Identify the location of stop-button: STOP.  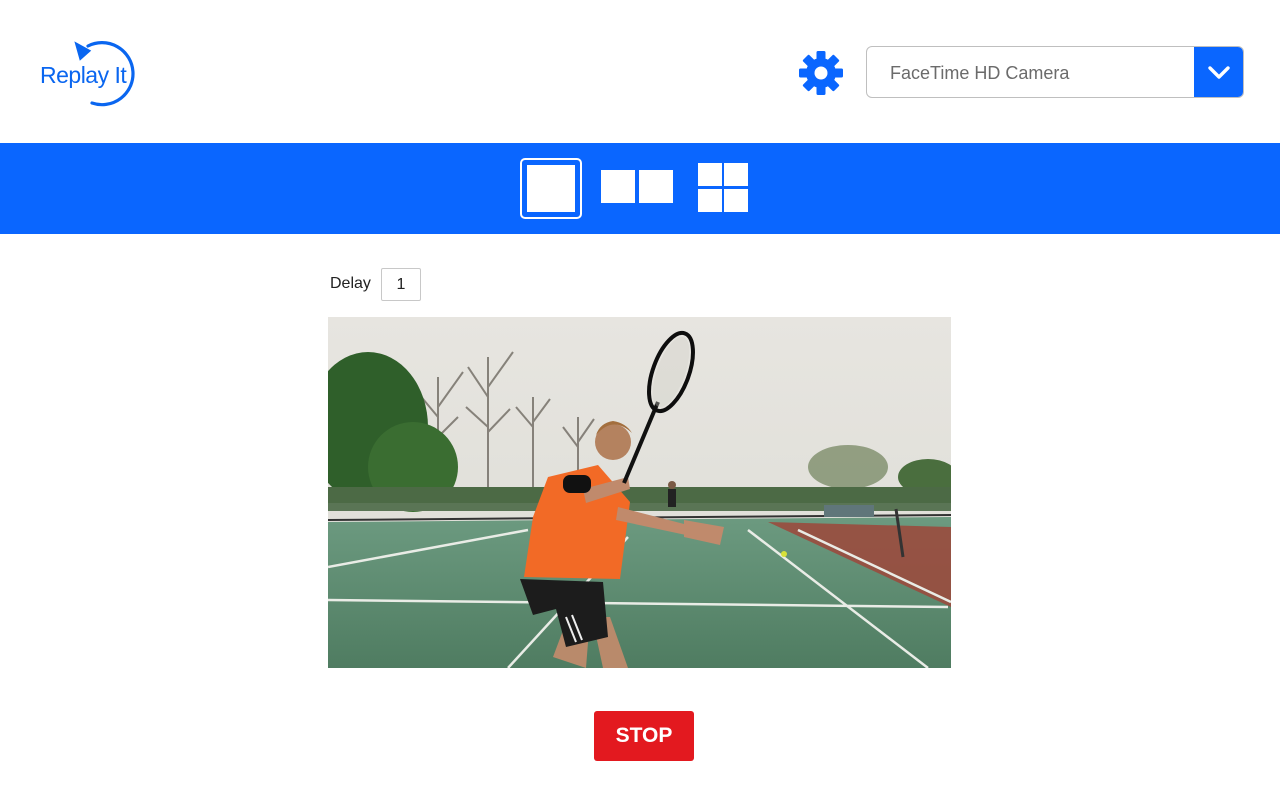
(644, 736).